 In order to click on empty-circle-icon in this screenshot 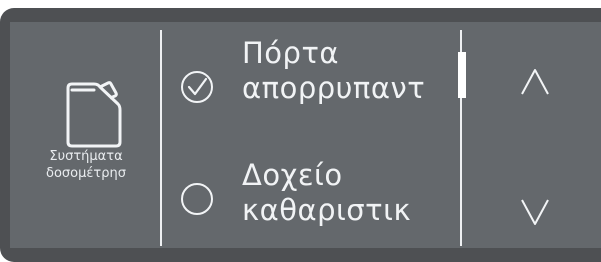, I will do `click(197, 199)`.